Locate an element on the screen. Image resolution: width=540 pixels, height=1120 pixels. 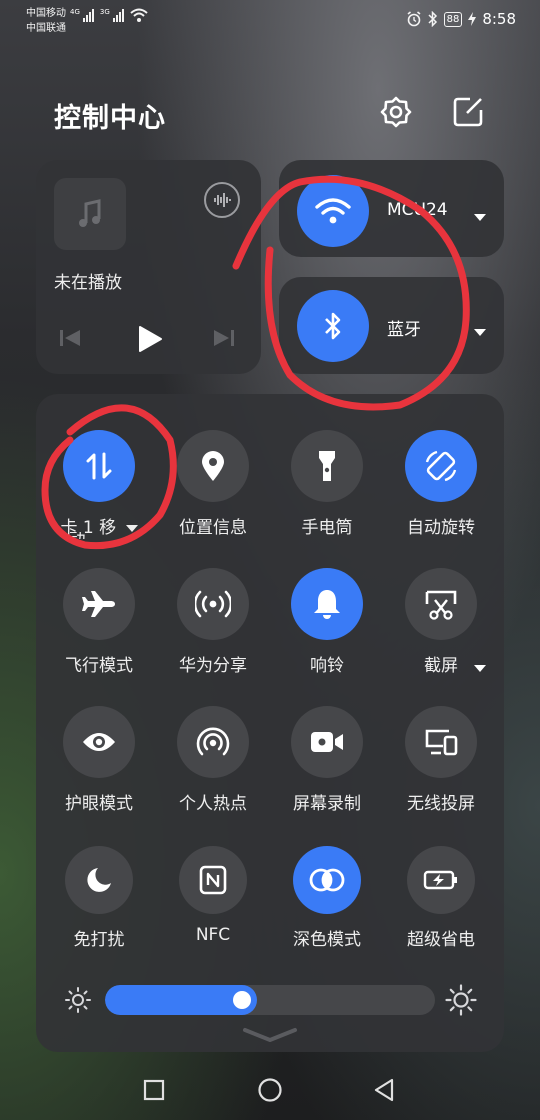
wifi-toggle is located at coordinates (333, 211).